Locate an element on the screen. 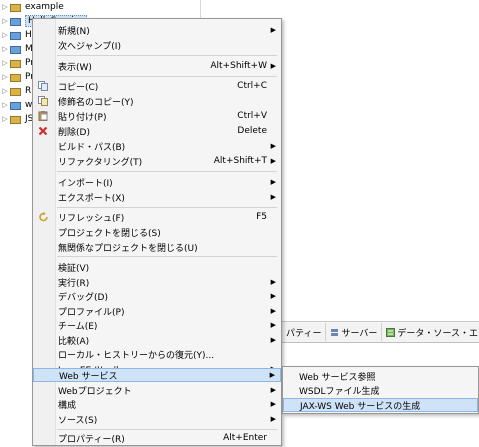  menu-item-label: 新規(N) is located at coordinates (74, 31).